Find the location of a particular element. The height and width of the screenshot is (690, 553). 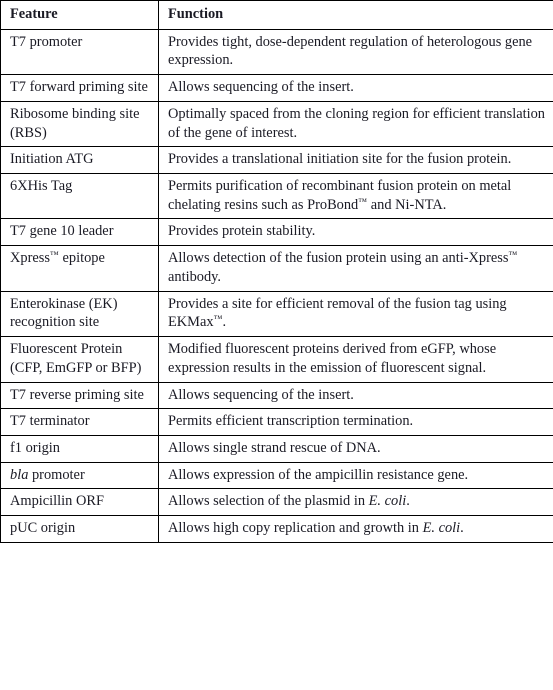

cell-feature: T7 terminator is located at coordinates (79, 422).